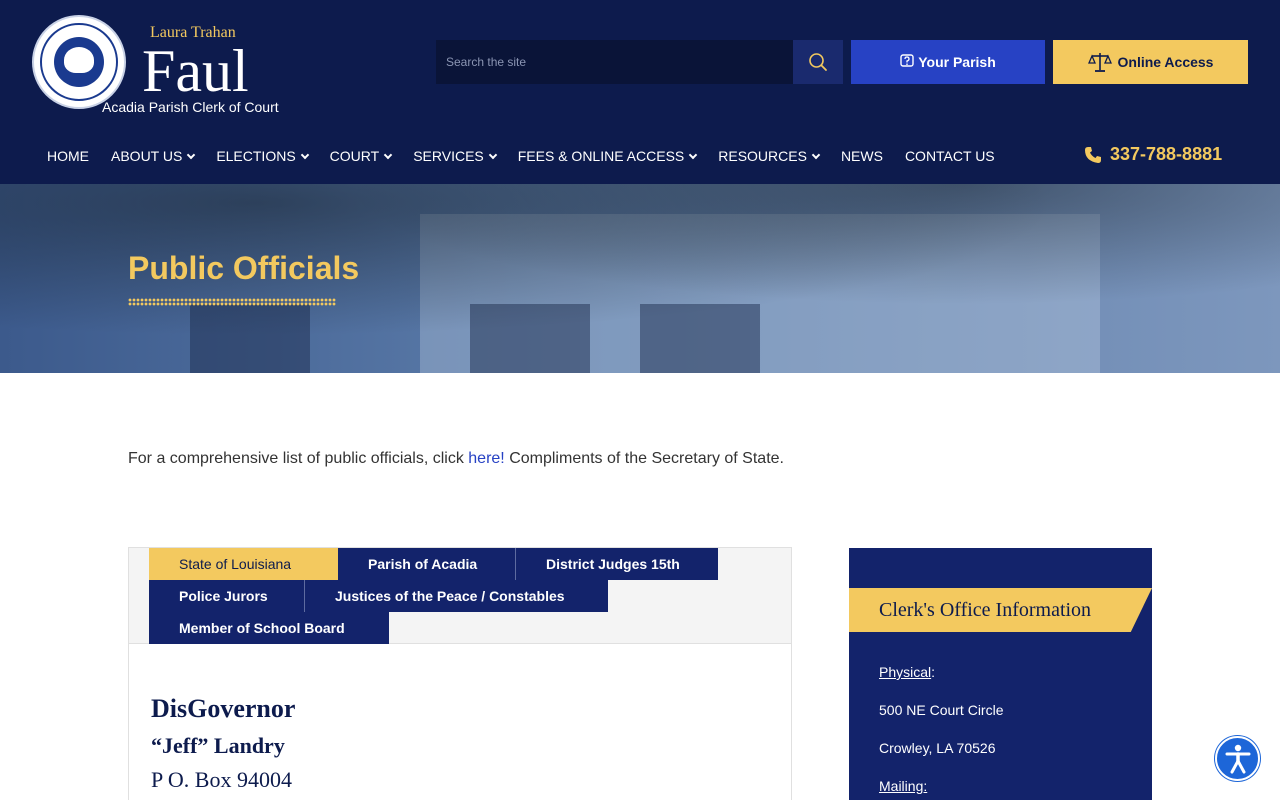  I want to click on official-address: P O. Box 94004, so click(221, 779).